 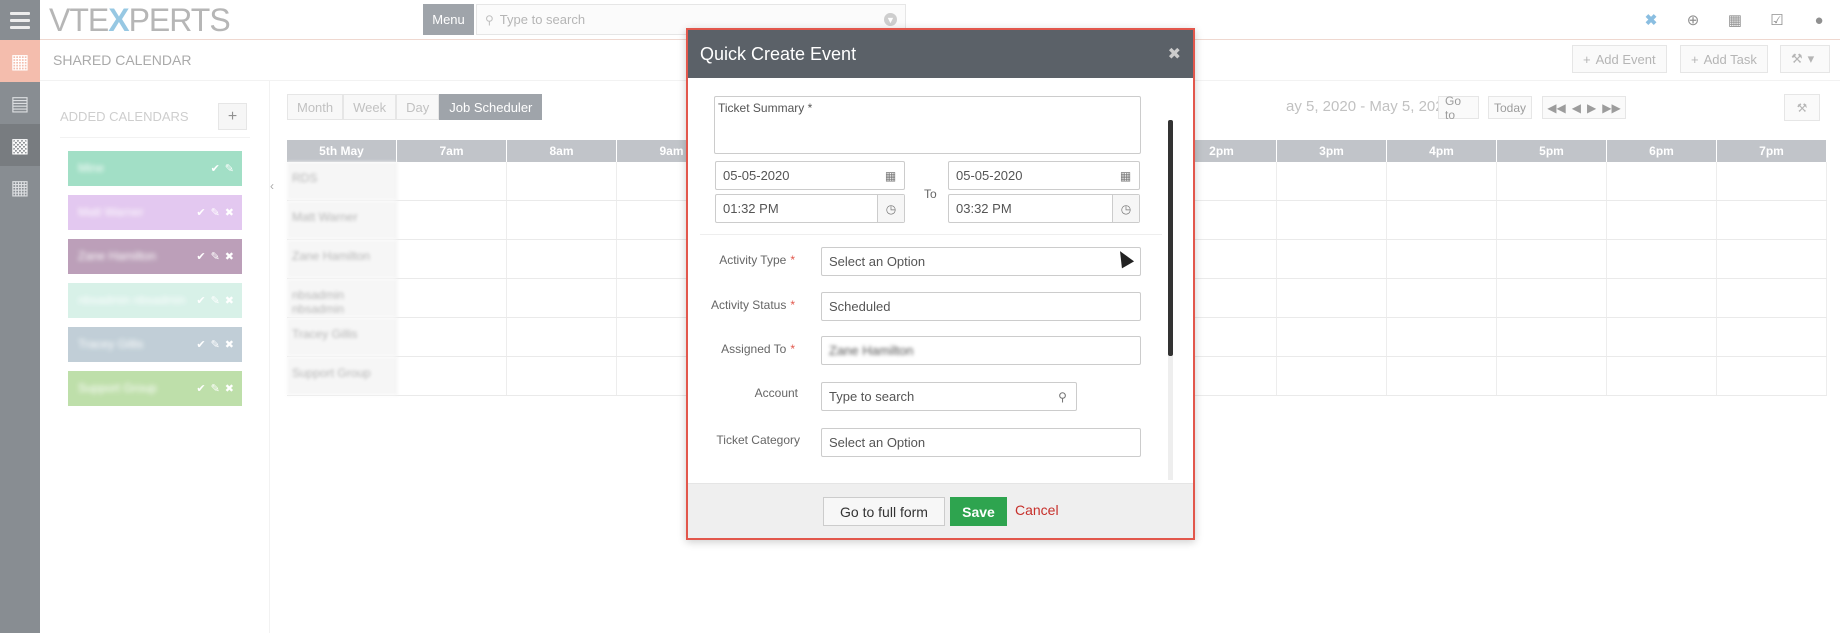 I want to click on end-time-field: 03:32 PM ◷, so click(x=1044, y=208).